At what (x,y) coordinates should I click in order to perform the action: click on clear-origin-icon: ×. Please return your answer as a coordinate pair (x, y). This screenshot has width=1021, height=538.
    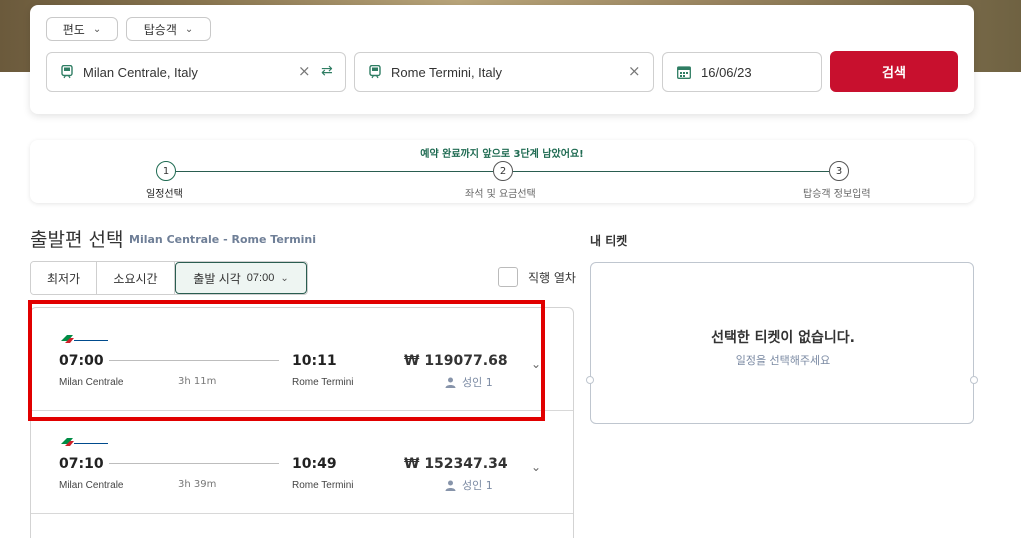
    Looking at the image, I should click on (304, 71).